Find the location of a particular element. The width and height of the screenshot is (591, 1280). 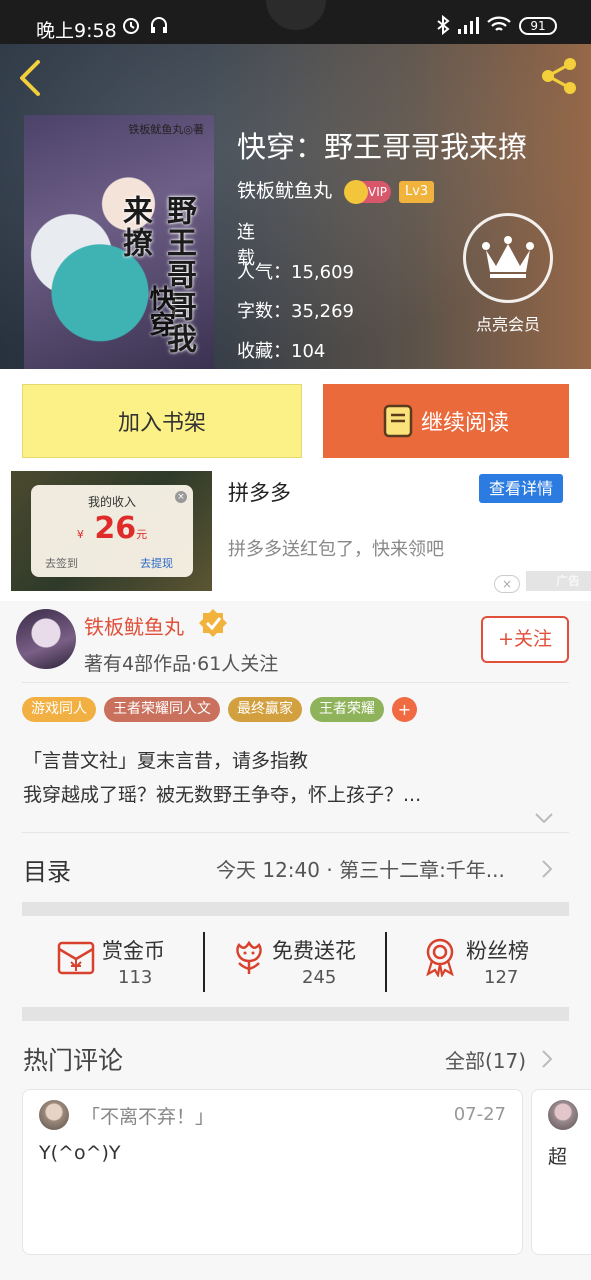

intro-line-1: 「言昔文社」夏末言昔，请多指教 is located at coordinates (166, 761).